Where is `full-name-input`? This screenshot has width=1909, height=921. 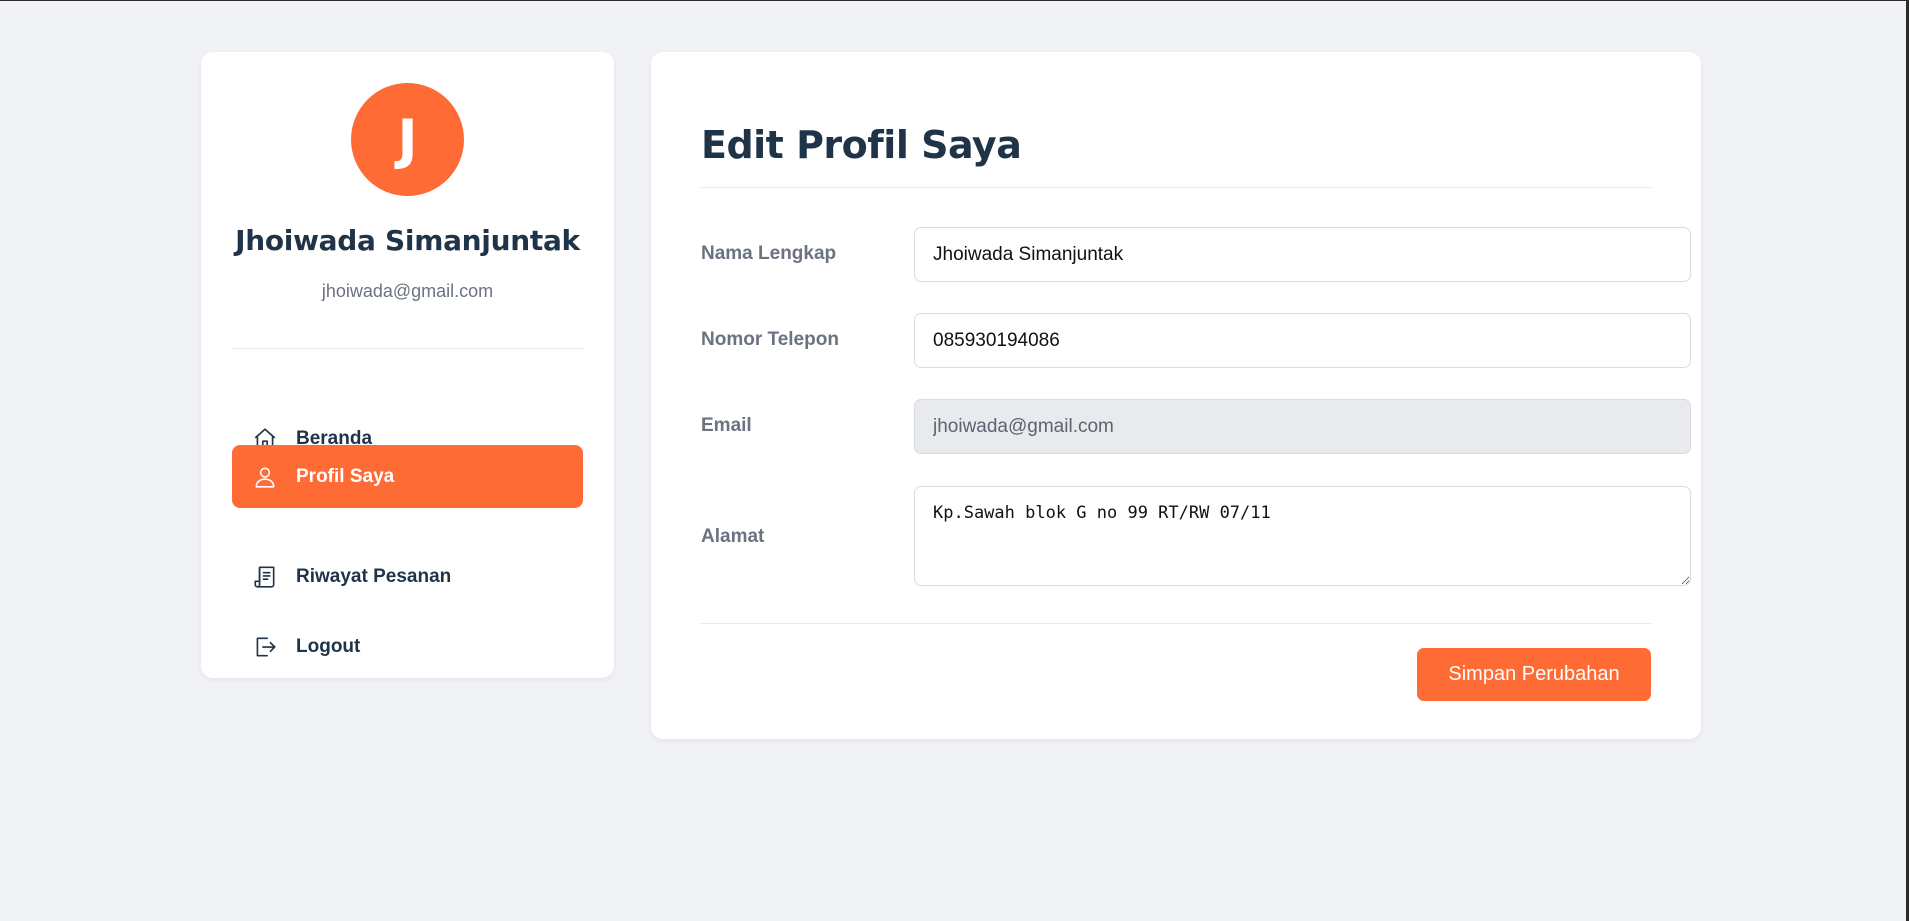
full-name-input is located at coordinates (1302, 254).